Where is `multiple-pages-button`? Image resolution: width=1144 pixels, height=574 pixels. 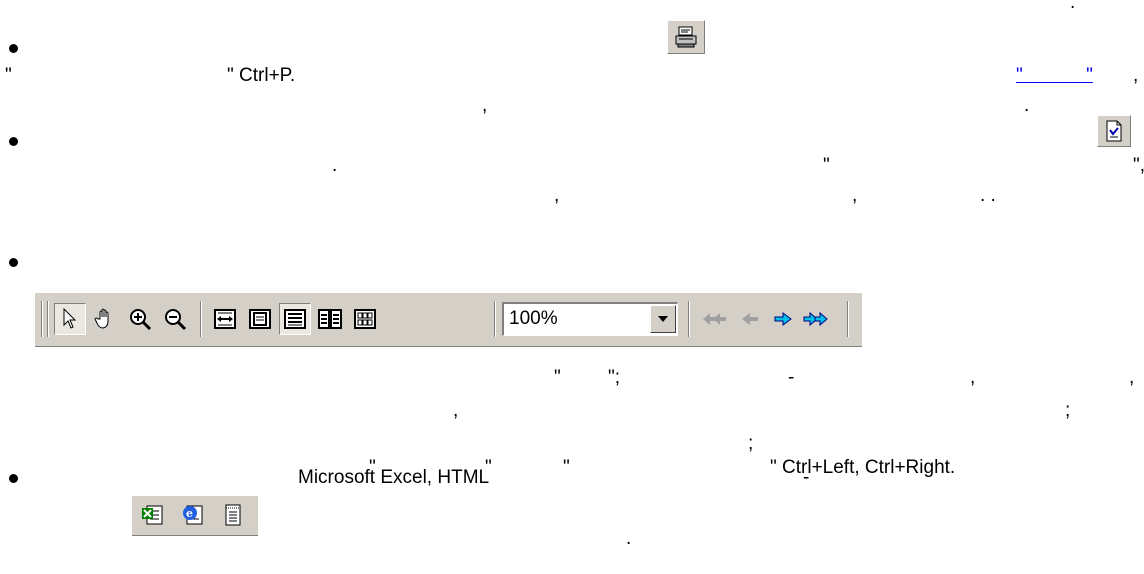 multiple-pages-button is located at coordinates (365, 319).